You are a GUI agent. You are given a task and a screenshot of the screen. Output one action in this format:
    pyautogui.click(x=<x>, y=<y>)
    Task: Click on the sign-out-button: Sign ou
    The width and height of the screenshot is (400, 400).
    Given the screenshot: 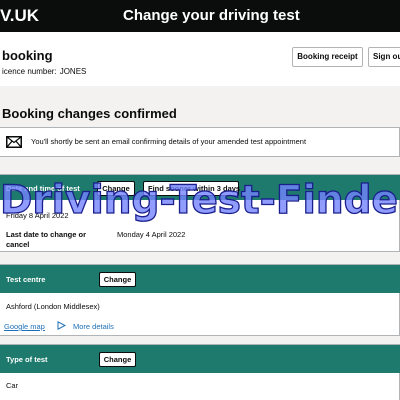 What is the action you would take?
    pyautogui.click(x=384, y=57)
    